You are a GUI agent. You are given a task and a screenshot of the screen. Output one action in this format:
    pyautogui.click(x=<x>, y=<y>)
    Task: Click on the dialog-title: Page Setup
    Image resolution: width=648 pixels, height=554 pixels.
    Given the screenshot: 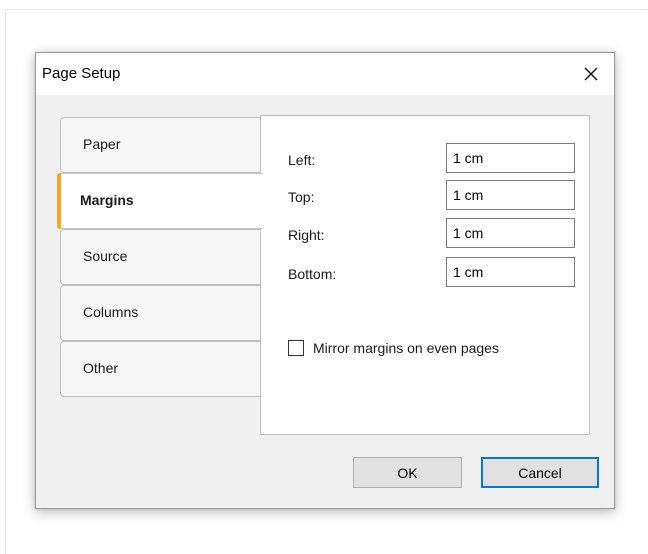 What is the action you would take?
    pyautogui.click(x=81, y=73)
    